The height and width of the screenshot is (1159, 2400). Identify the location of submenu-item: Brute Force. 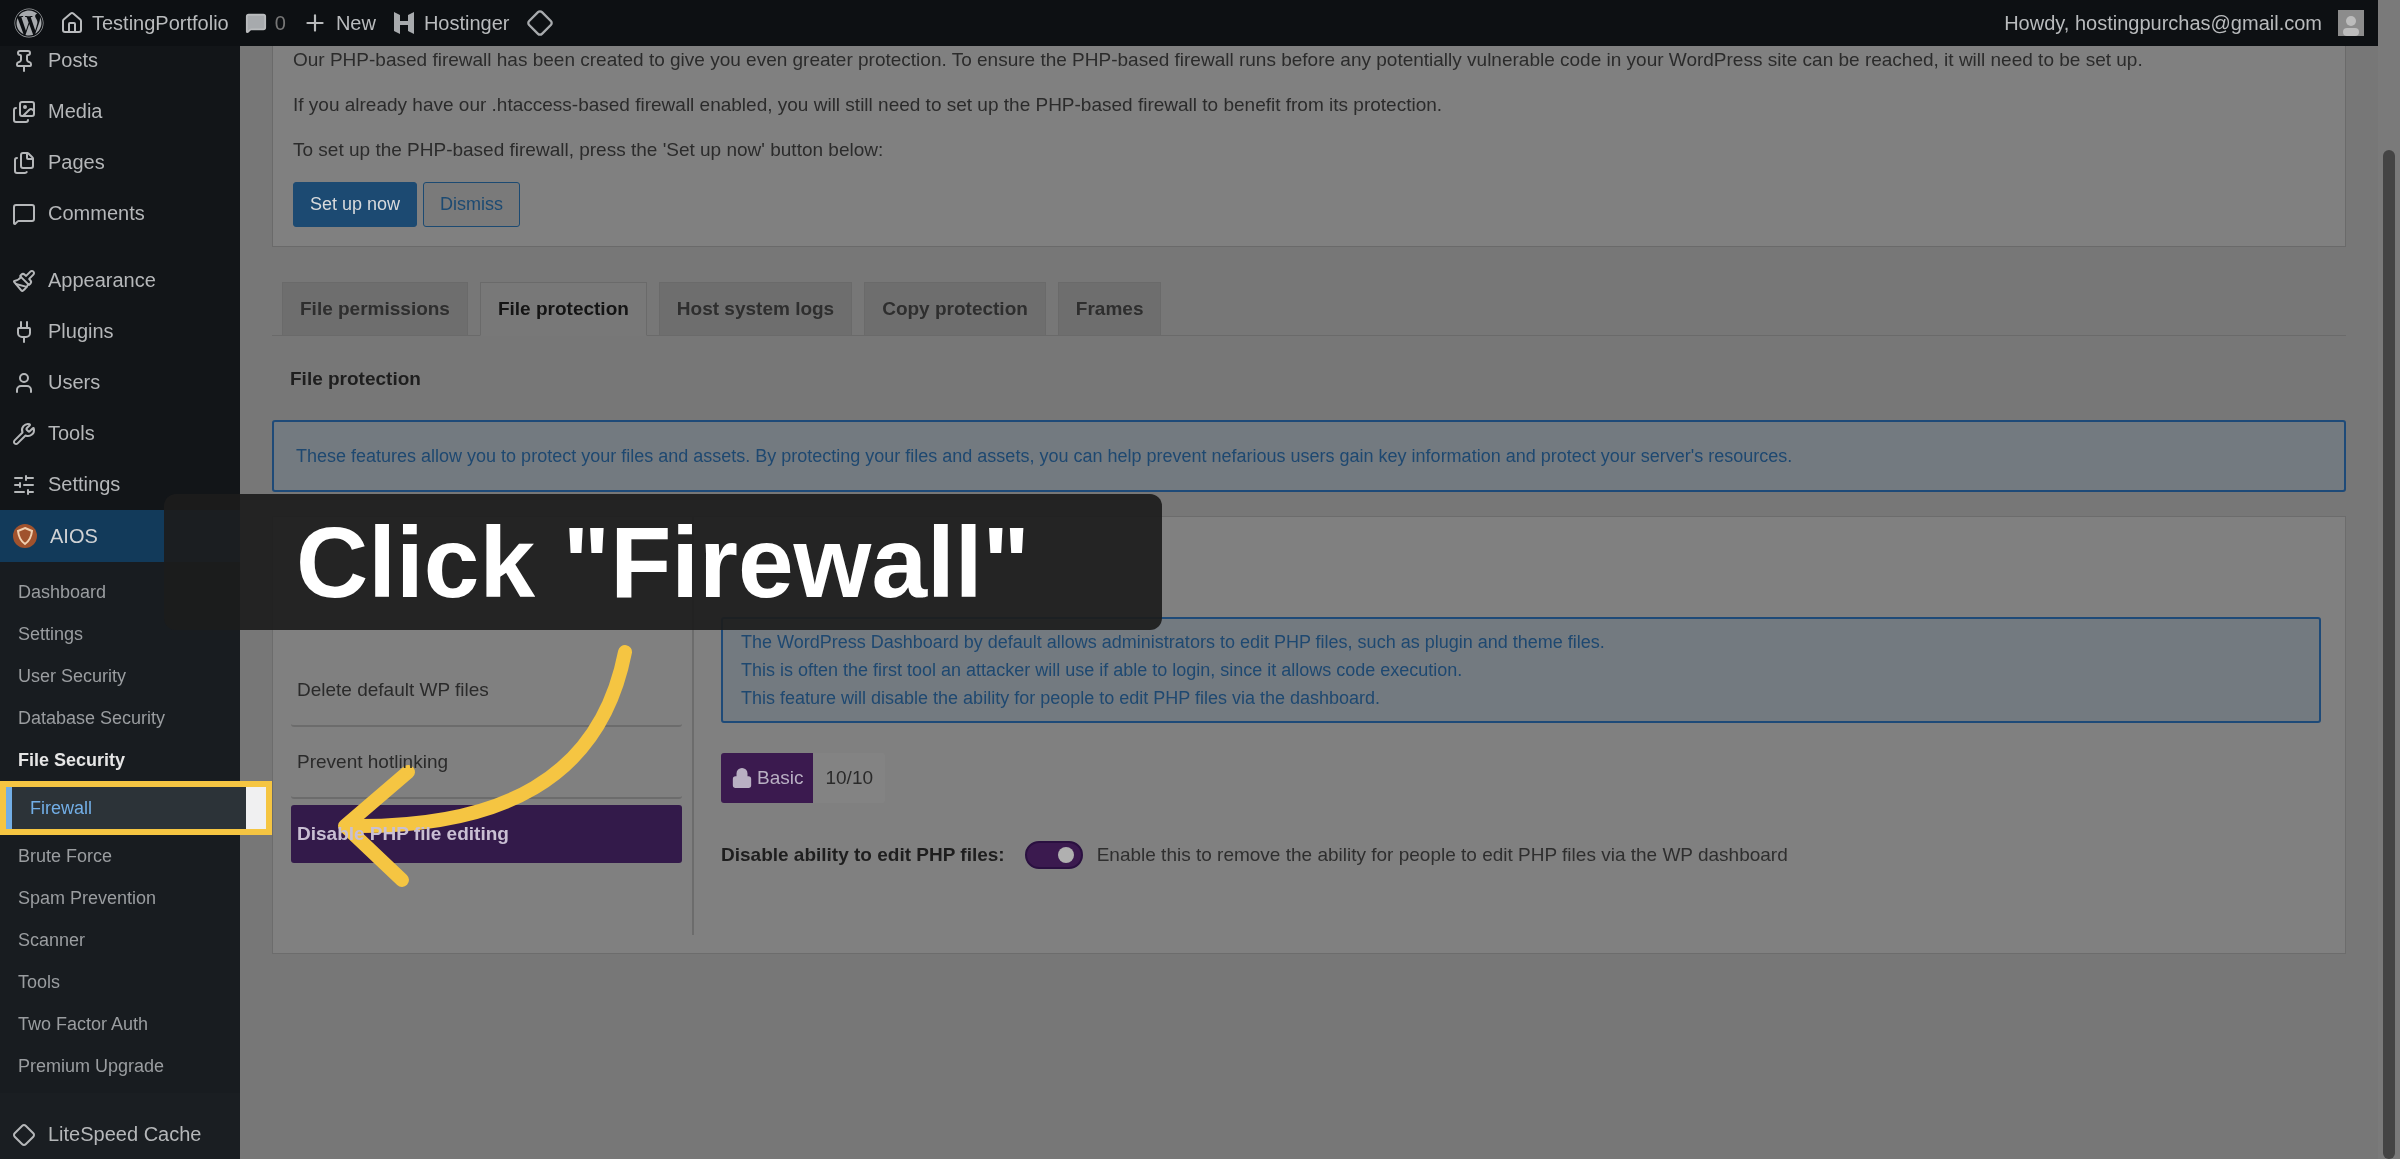
(60, 856).